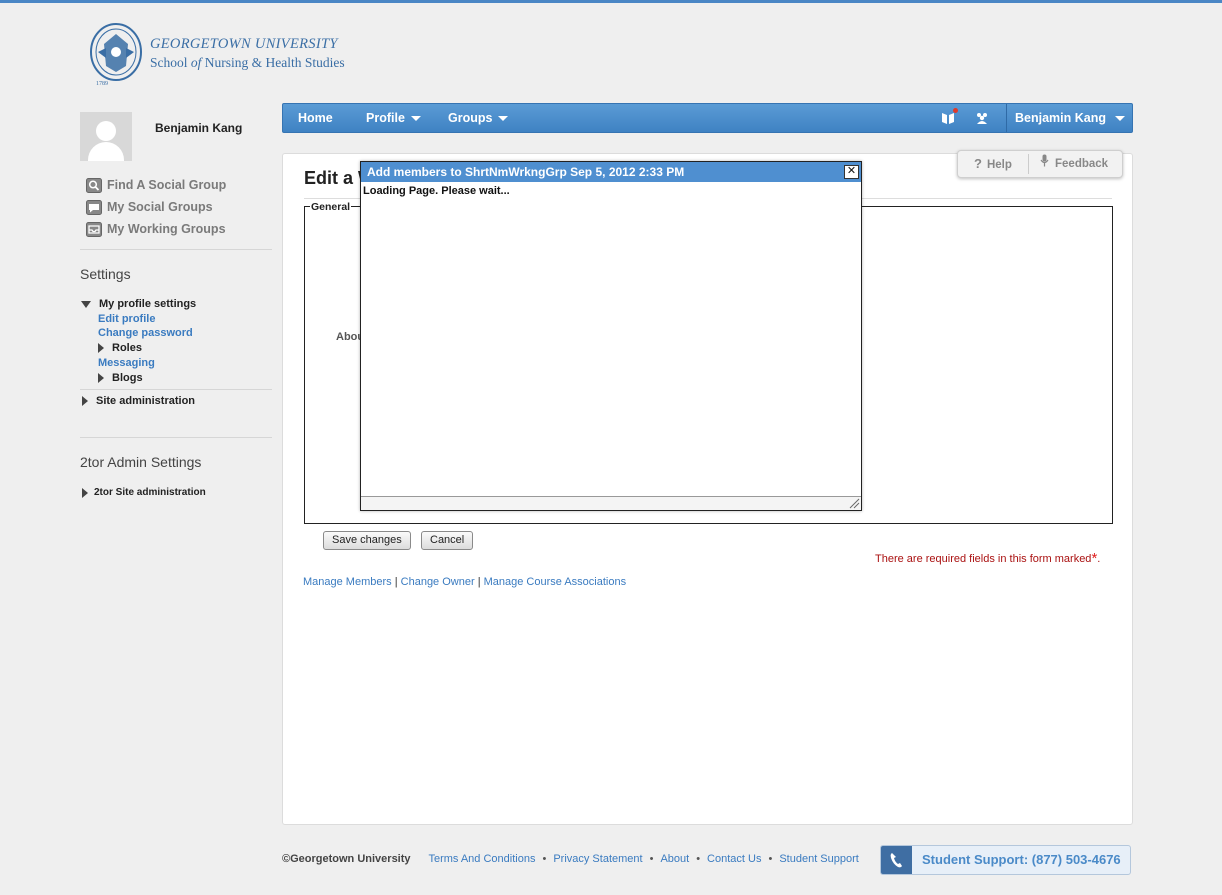 The width and height of the screenshot is (1222, 895). I want to click on resize-grip-icon, so click(854, 503).